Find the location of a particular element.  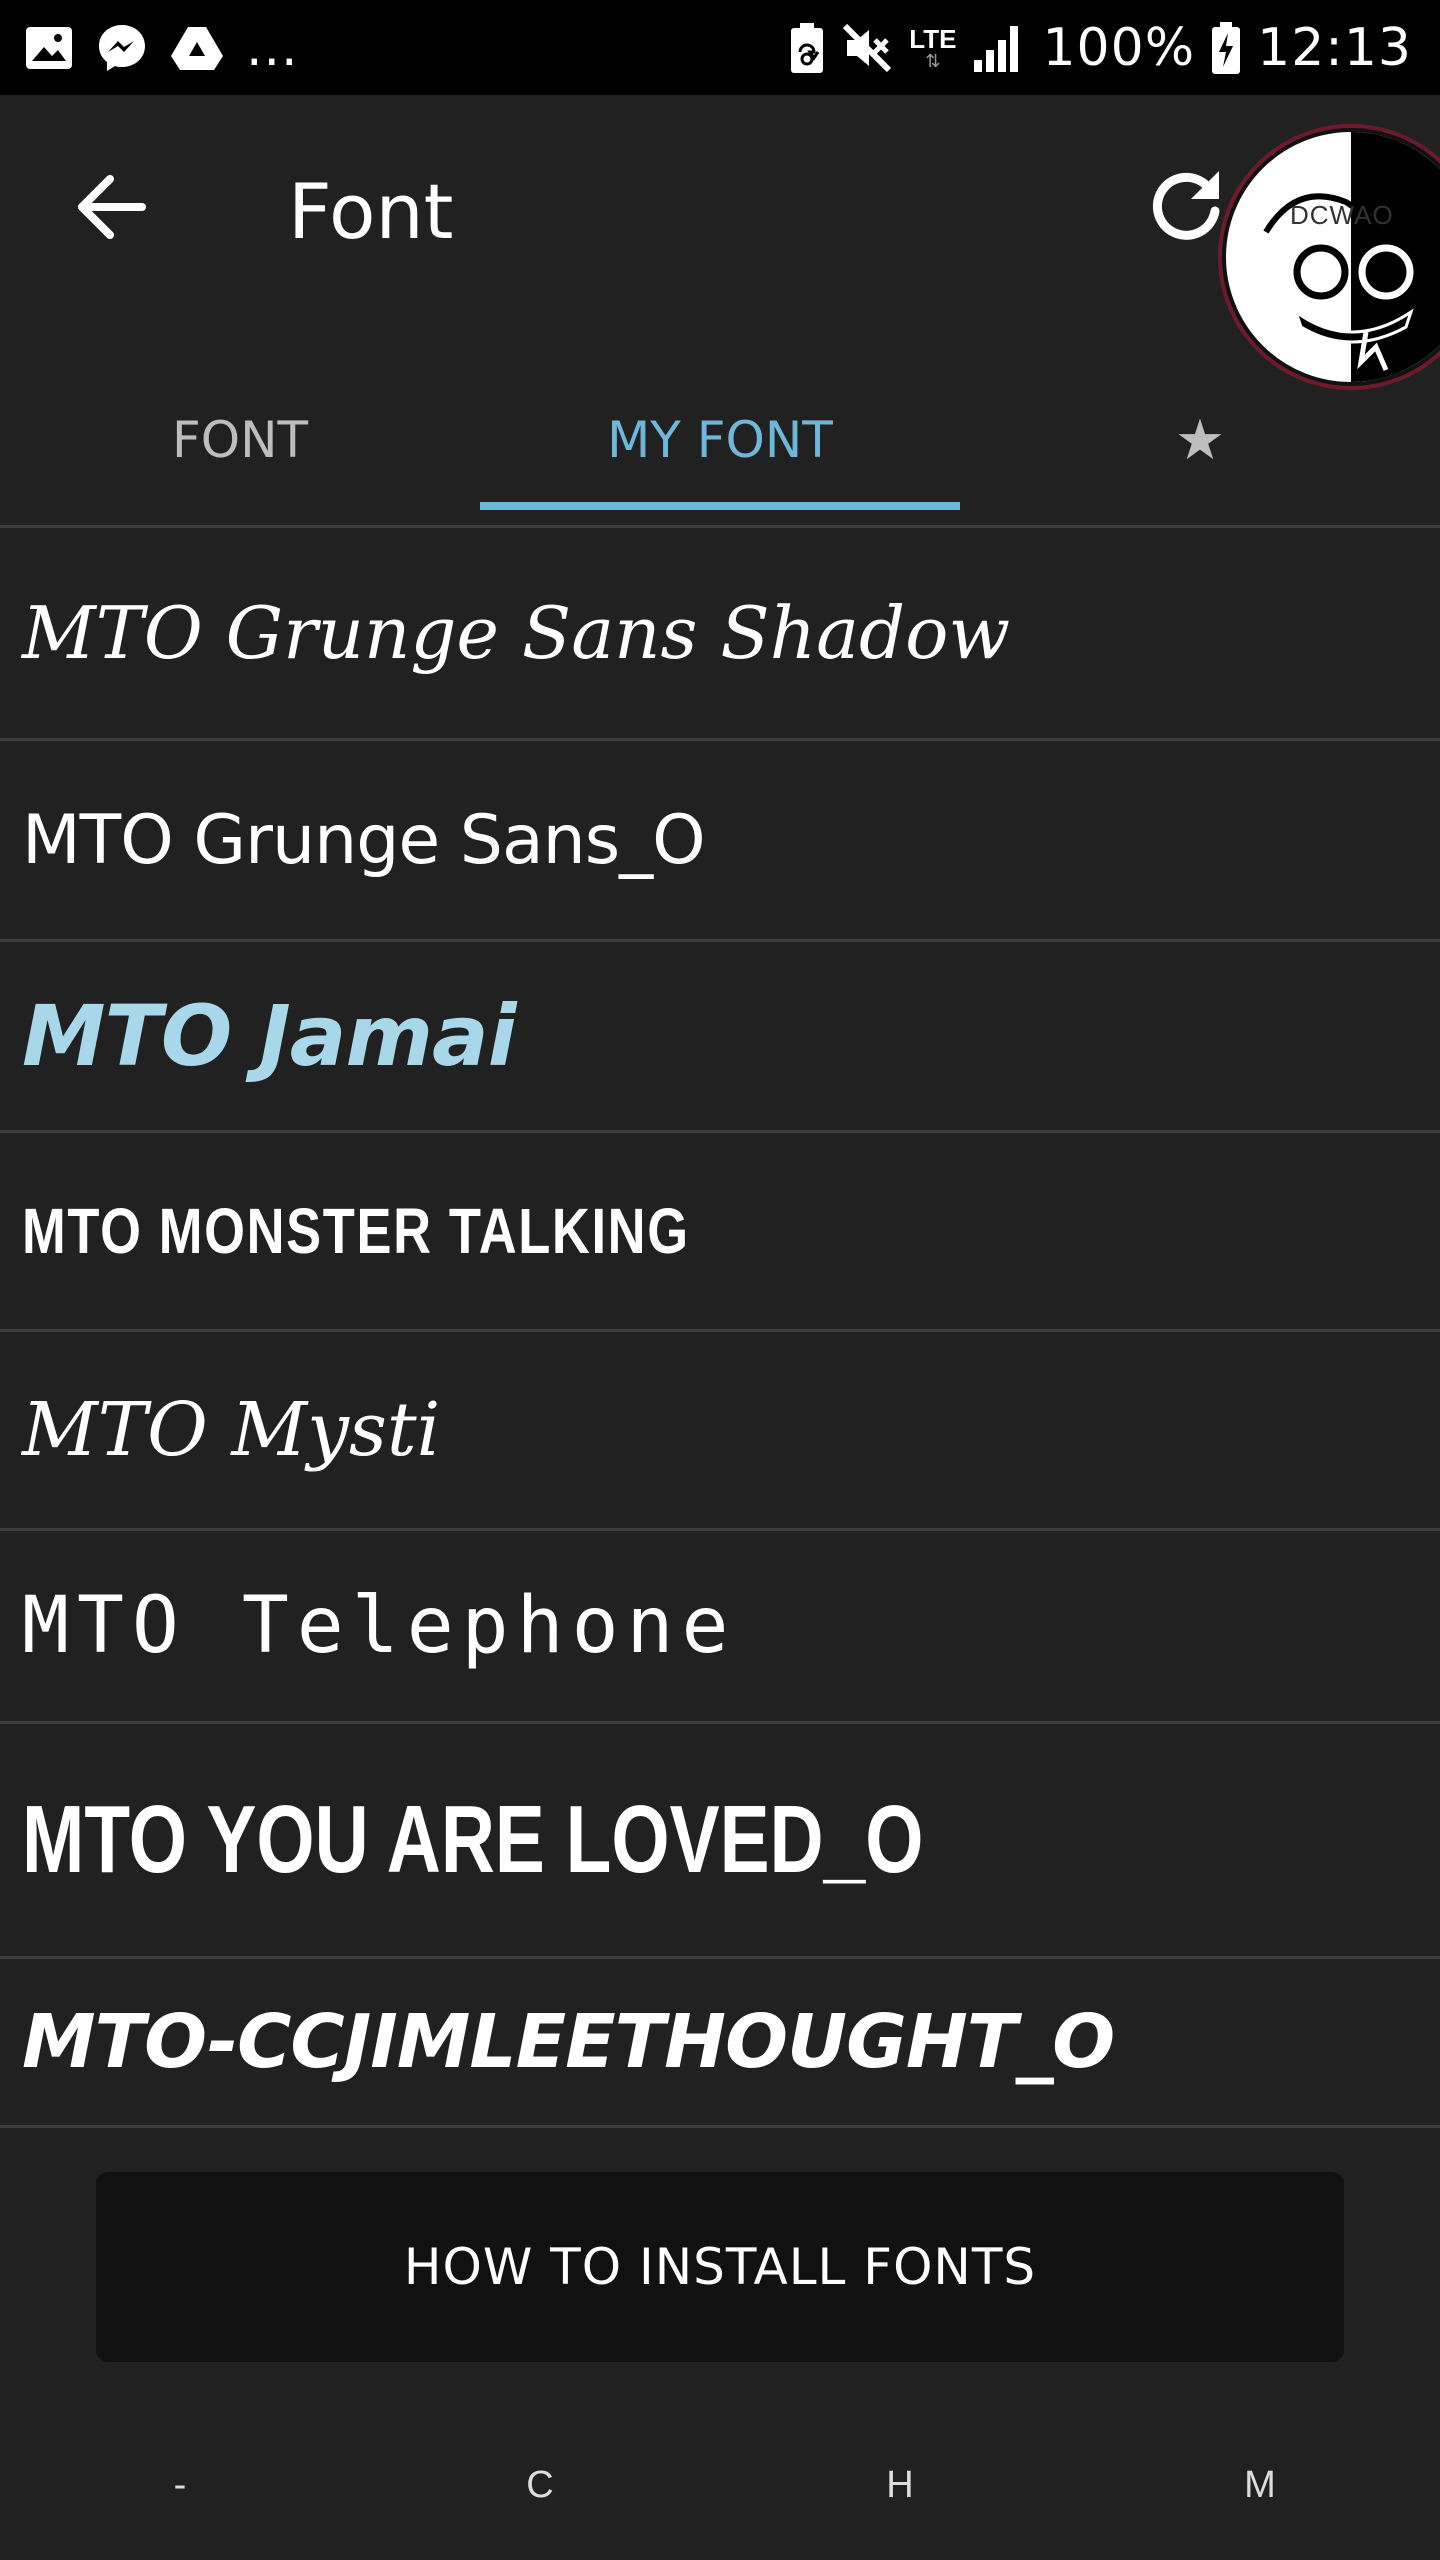

star-icon: ★ is located at coordinates (1200, 440).